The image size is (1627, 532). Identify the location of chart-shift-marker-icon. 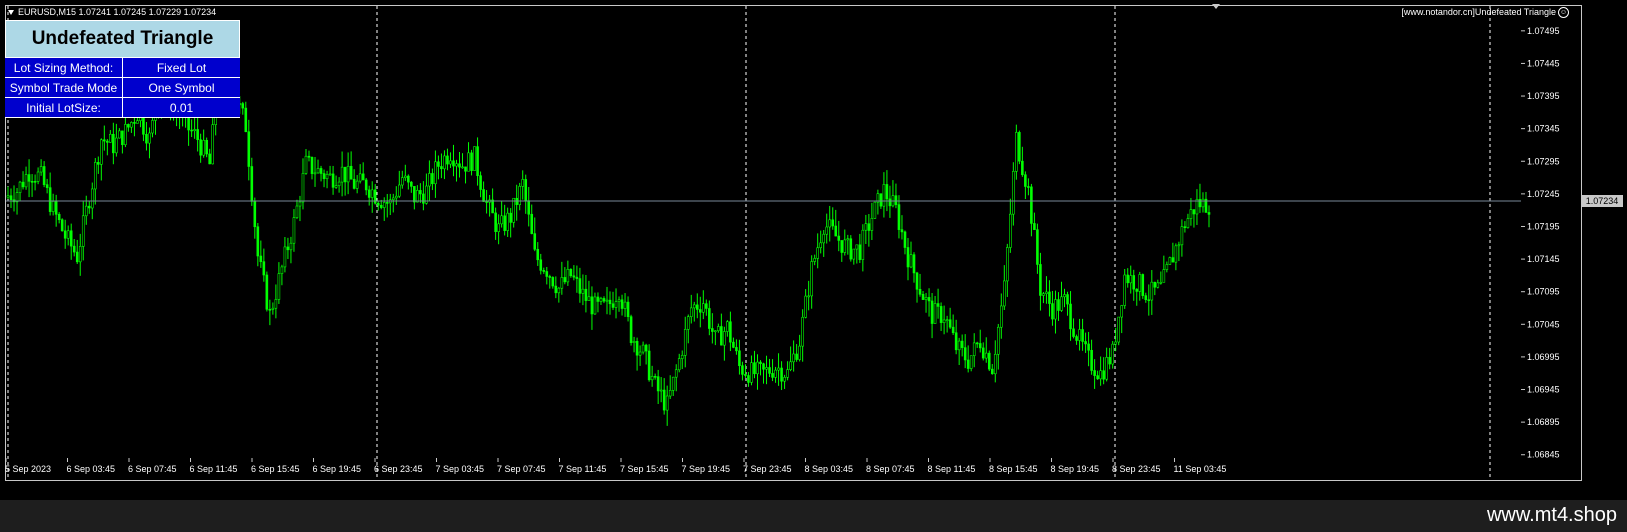
(1216, 6).